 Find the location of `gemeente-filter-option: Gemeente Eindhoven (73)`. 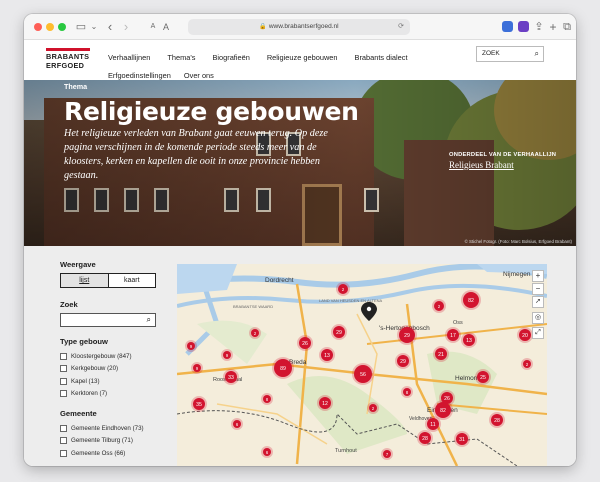

gemeente-filter-option: Gemeente Eindhoven (73) is located at coordinates (110, 428).